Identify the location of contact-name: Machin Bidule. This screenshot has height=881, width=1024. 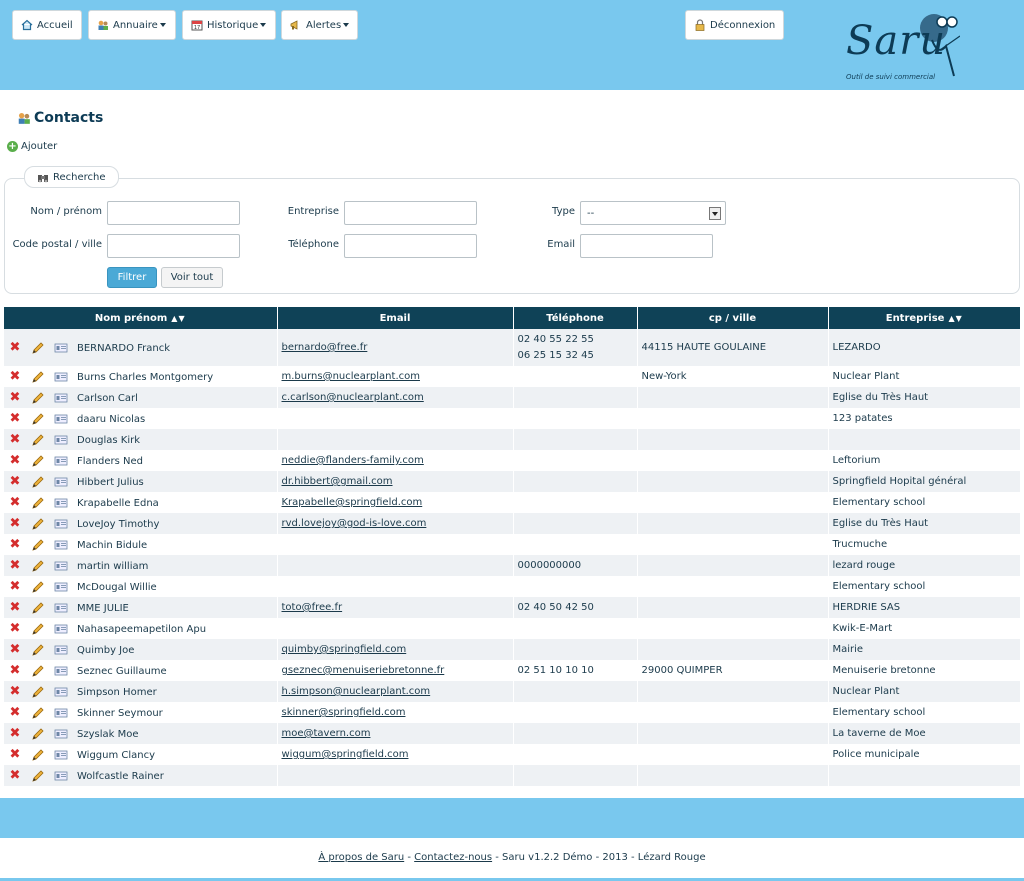
(112, 545).